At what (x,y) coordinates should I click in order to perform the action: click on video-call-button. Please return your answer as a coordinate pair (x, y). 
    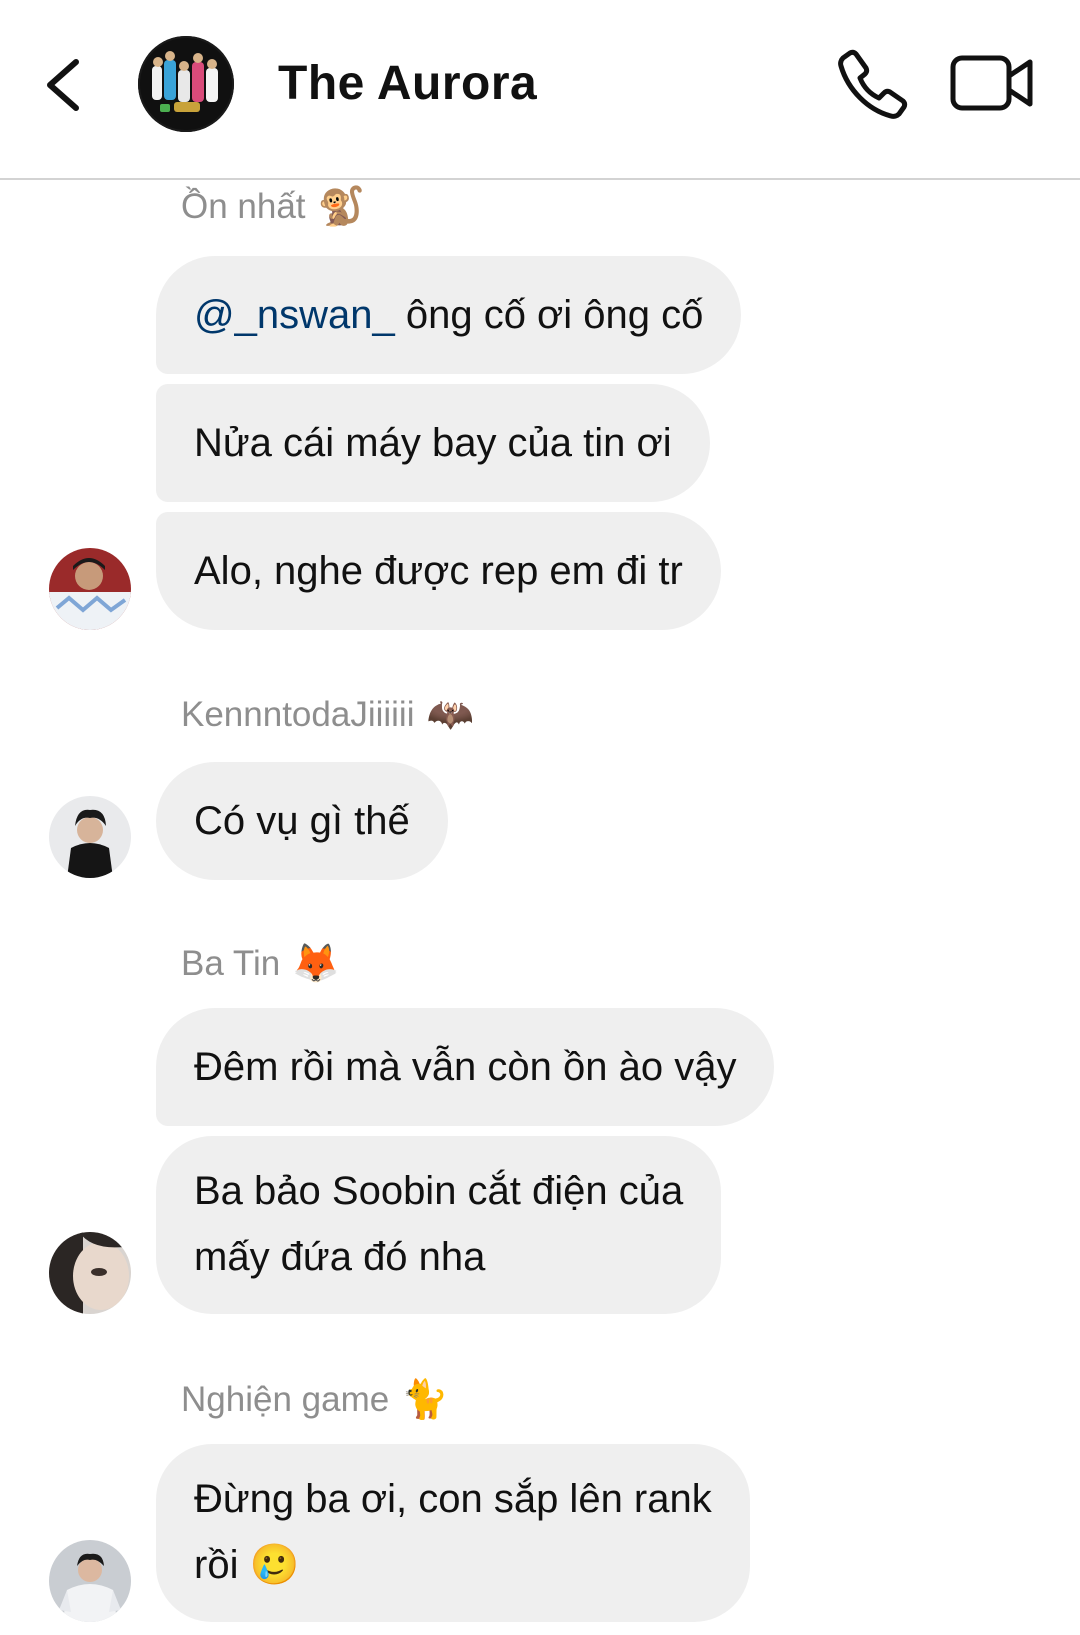
    Looking at the image, I should click on (993, 84).